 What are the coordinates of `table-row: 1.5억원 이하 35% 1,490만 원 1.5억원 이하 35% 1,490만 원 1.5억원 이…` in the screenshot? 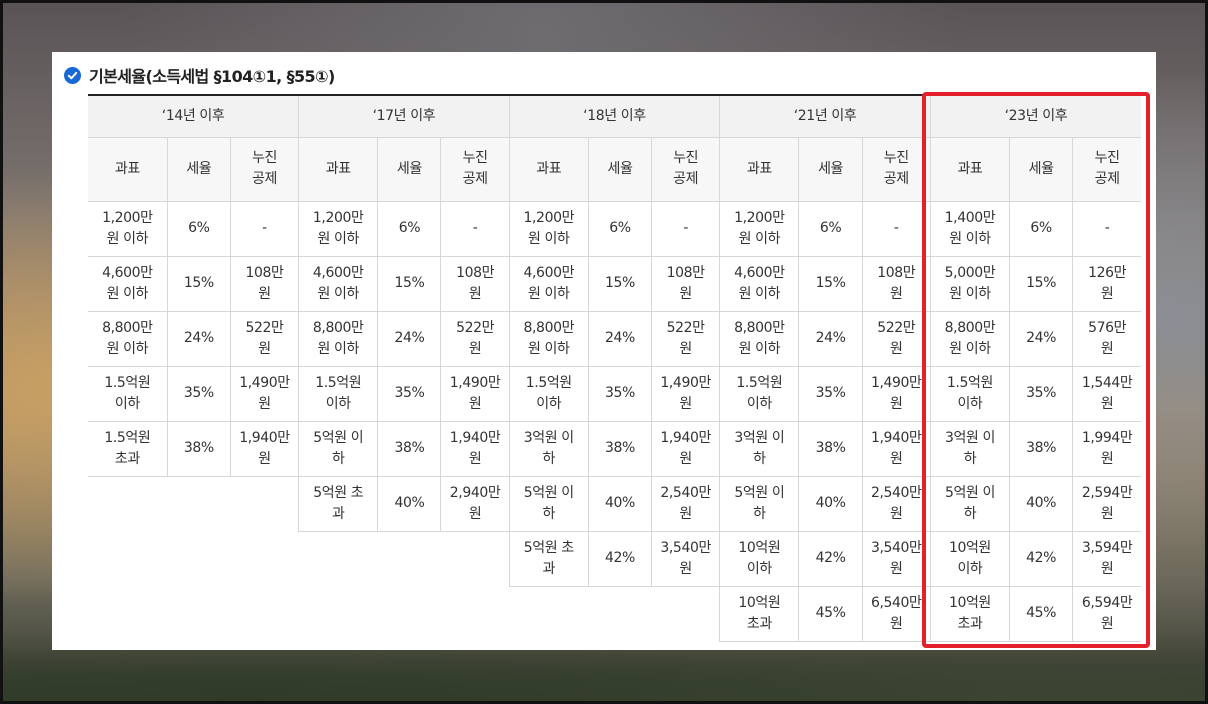 It's located at (614, 393).